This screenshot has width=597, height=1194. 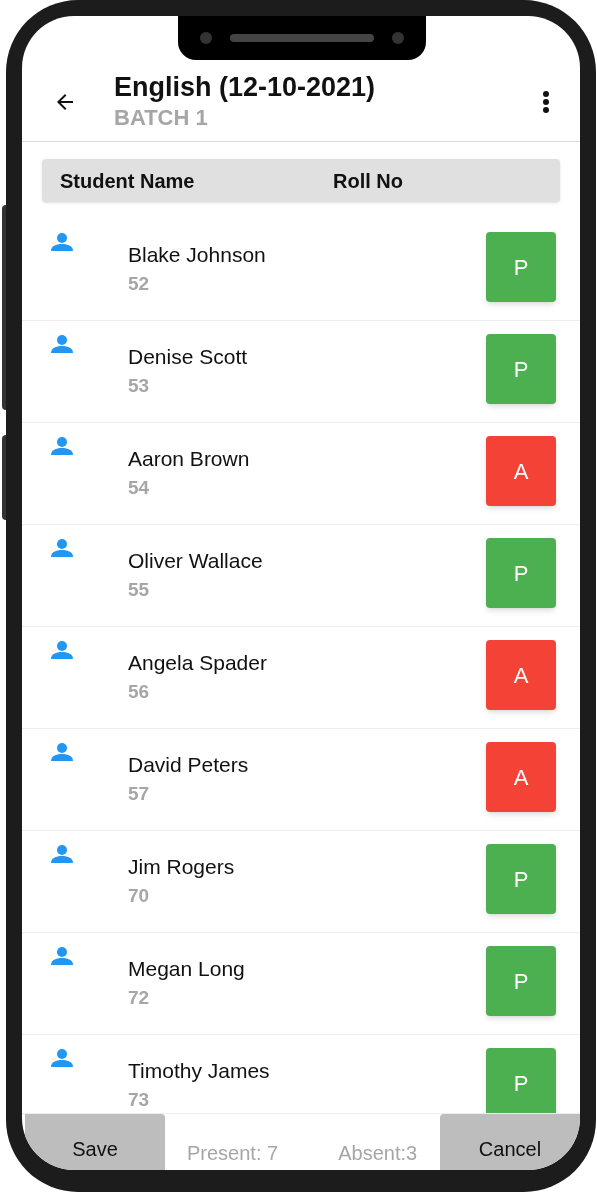 What do you see at coordinates (196, 561) in the screenshot?
I see `student-name: Oliver Wallace` at bounding box center [196, 561].